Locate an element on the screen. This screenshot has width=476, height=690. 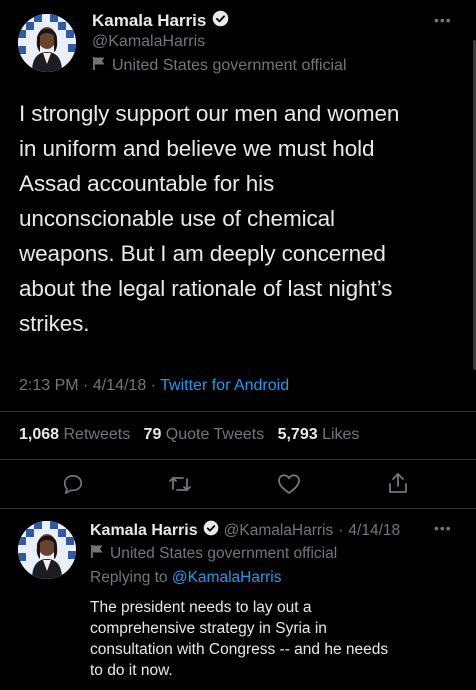
government-label: United States government official is located at coordinates (219, 66).